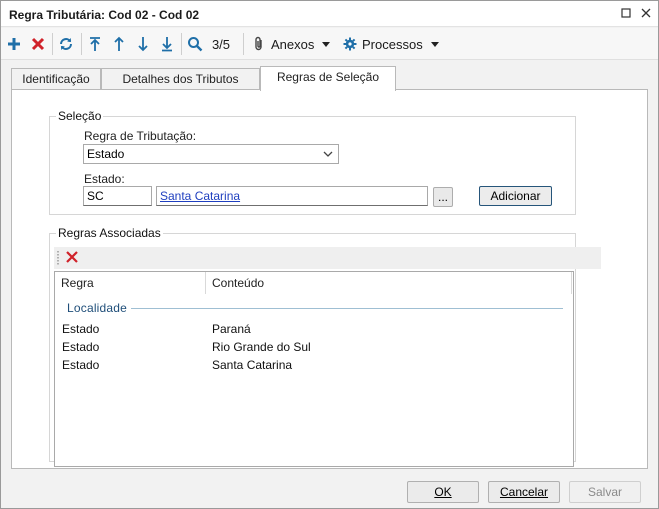 The width and height of the screenshot is (659, 509). Describe the element at coordinates (571, 283) in the screenshot. I see `column-divider` at that location.